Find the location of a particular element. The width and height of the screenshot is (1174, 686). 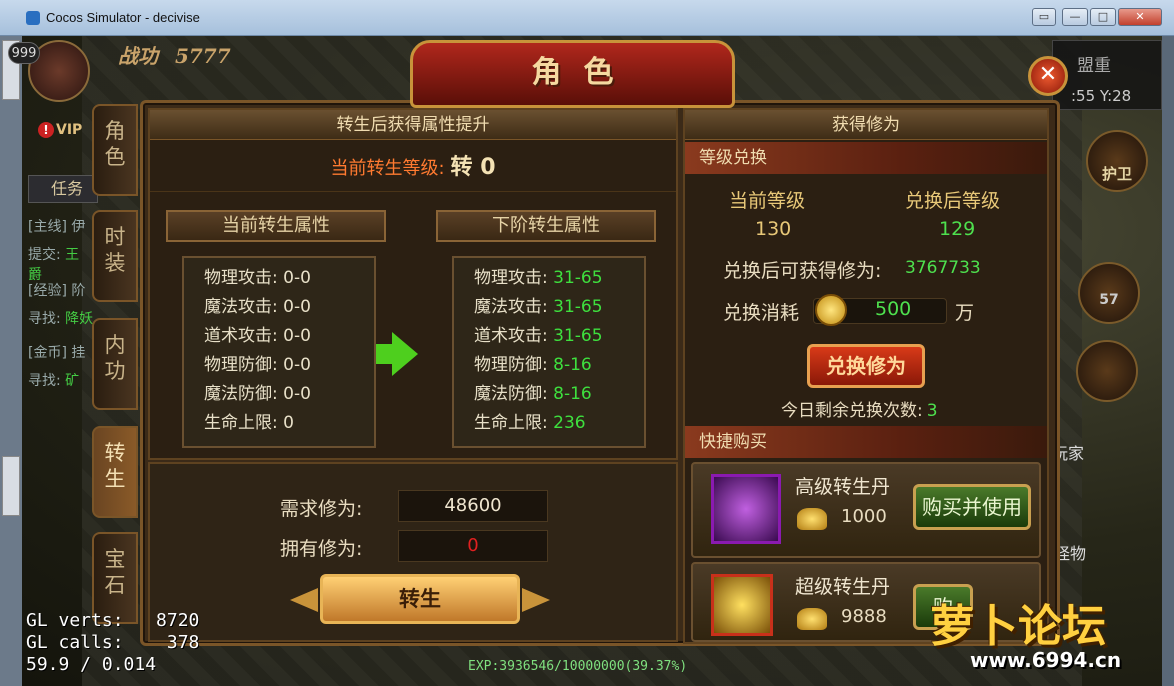

tab-fashion: 时装 is located at coordinates (115, 256).